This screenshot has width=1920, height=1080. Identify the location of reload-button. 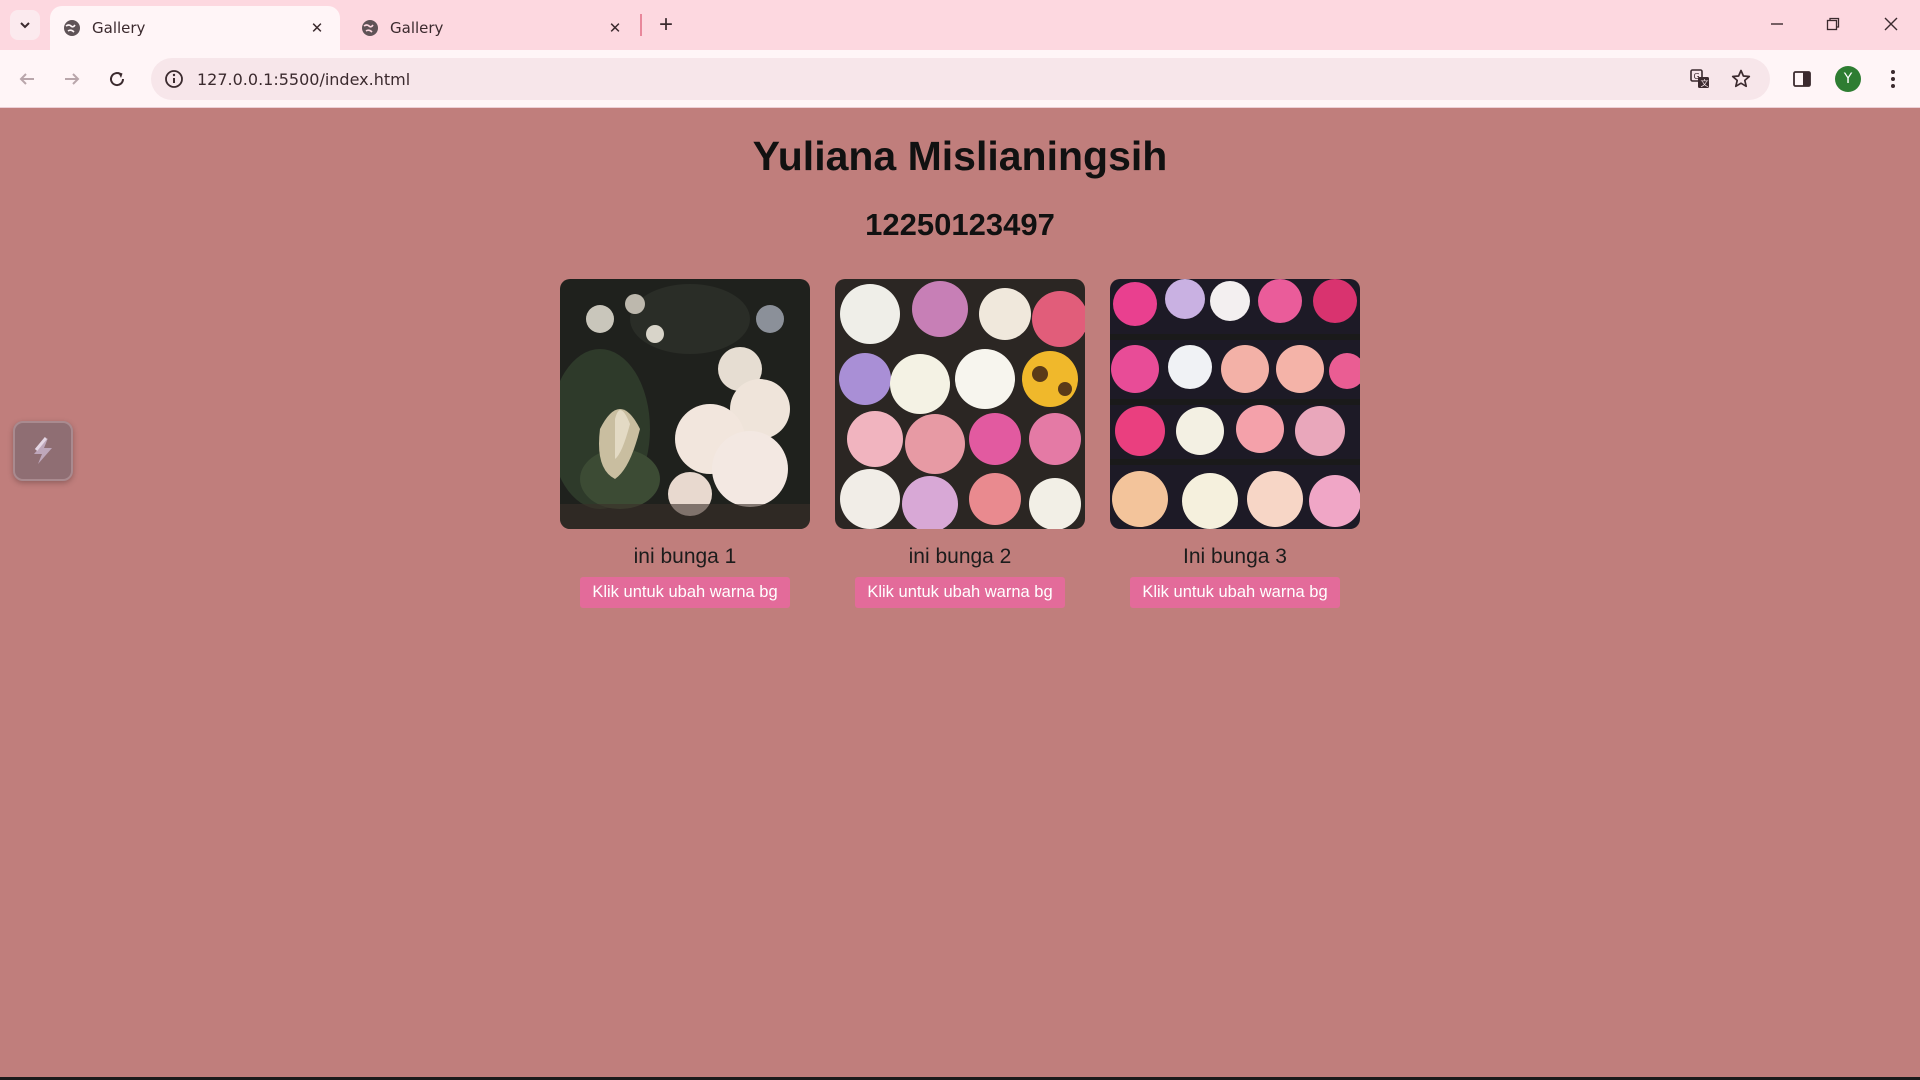
(117, 79).